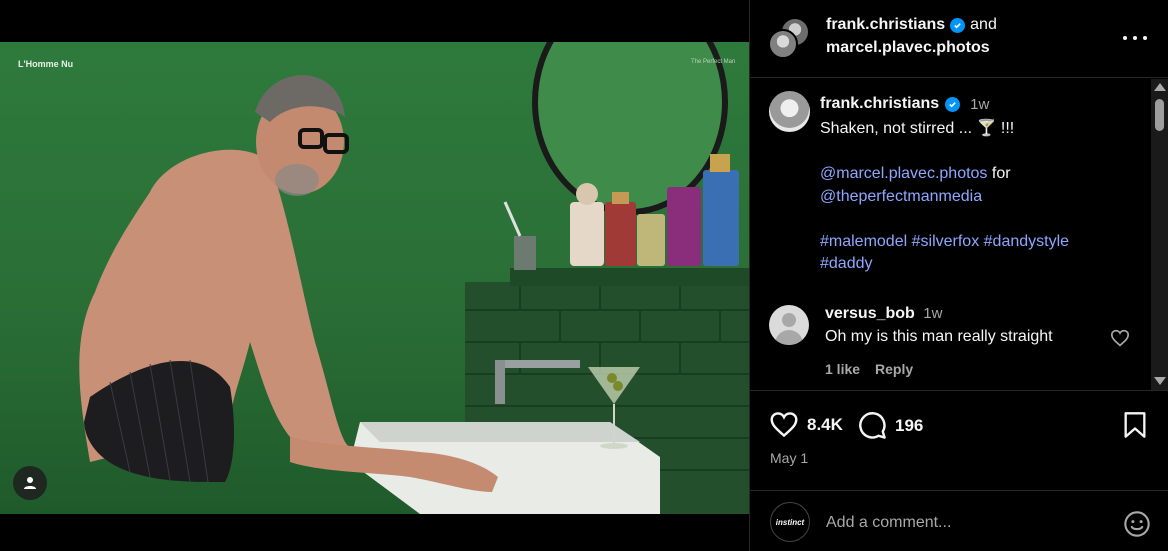  I want to click on mention-link: @marcel.plavec.photos, so click(903, 173).